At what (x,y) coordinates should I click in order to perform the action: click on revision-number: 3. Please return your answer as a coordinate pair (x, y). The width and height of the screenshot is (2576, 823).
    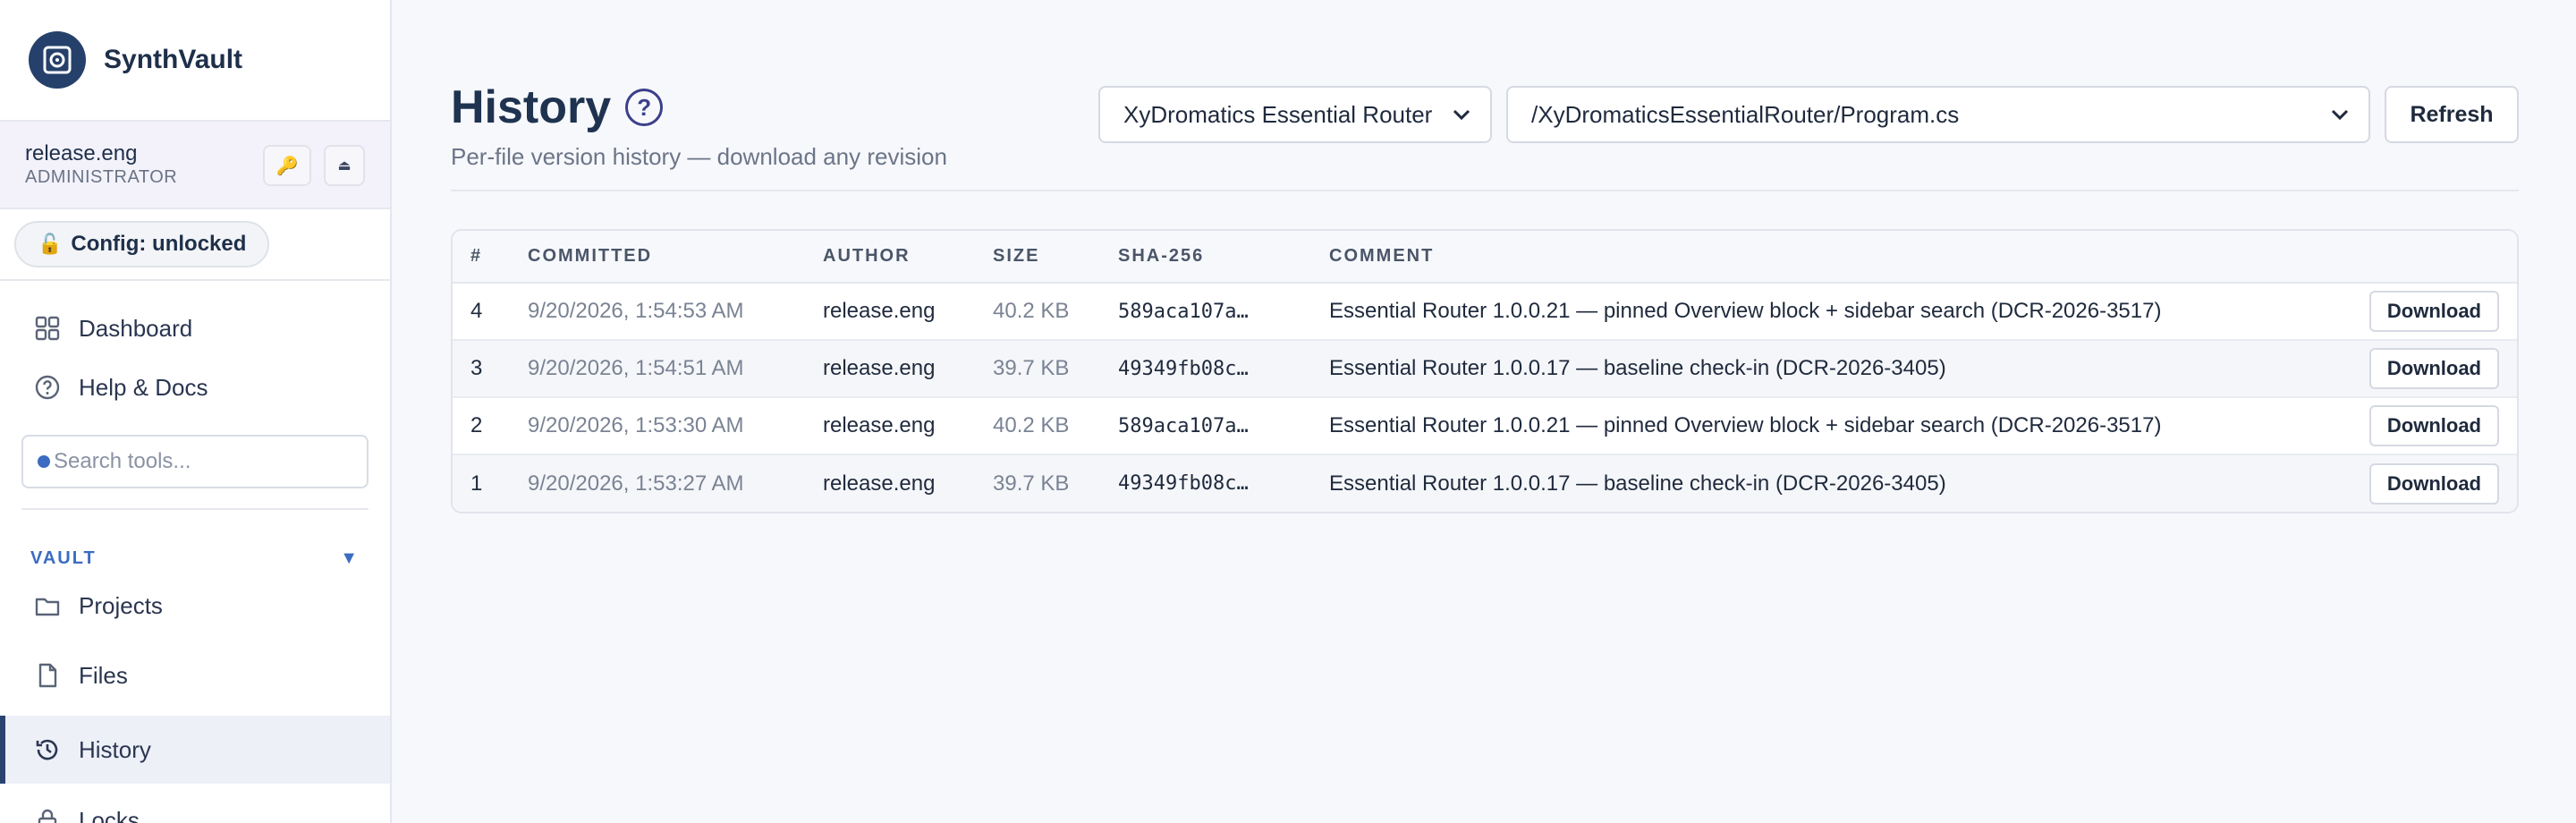
    Looking at the image, I should click on (481, 369).